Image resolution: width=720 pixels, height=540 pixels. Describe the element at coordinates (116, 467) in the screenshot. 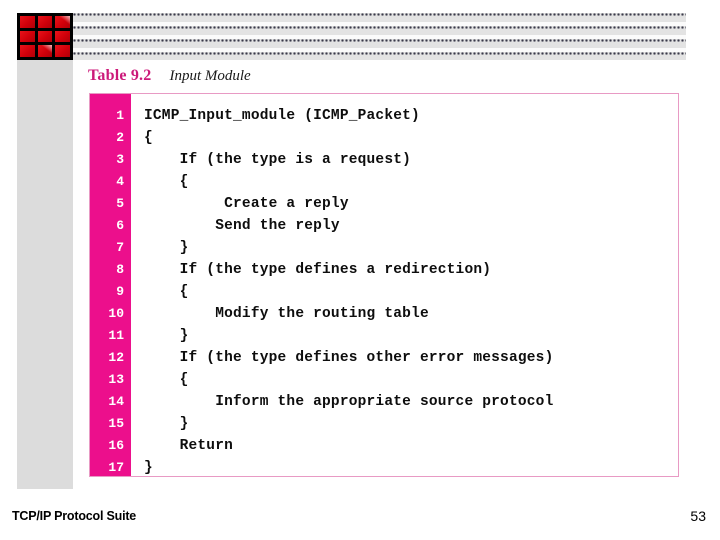

I see `line-number: 17` at that location.